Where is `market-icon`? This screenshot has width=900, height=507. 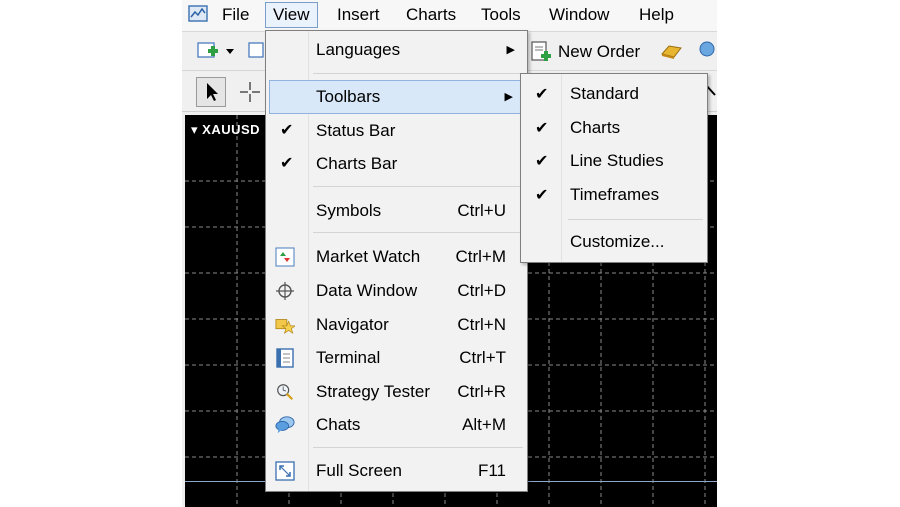 market-icon is located at coordinates (707, 51).